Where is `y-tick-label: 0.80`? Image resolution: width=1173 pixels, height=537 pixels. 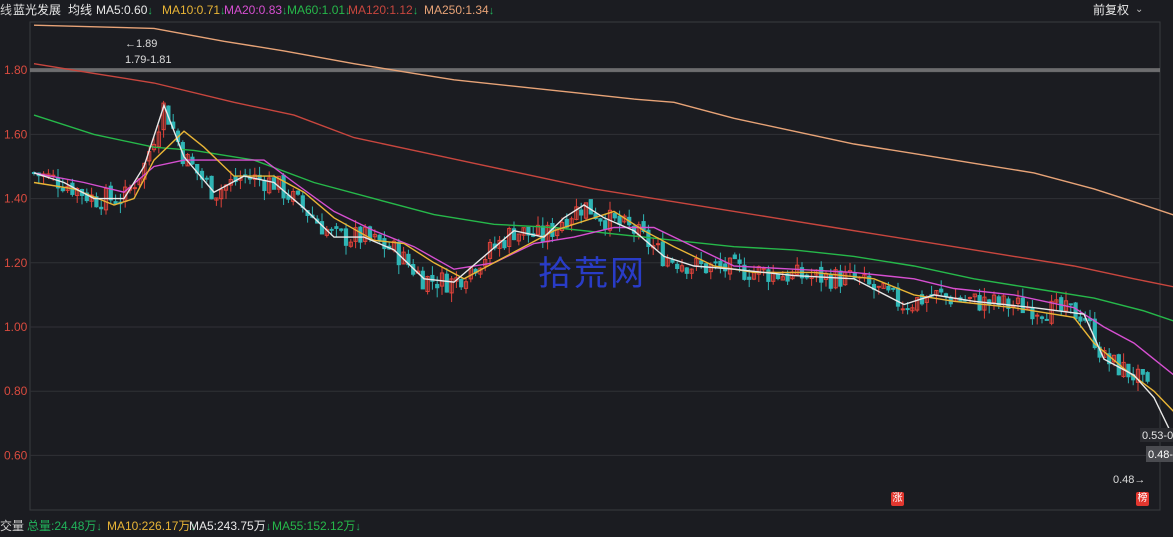 y-tick-label: 0.80 is located at coordinates (16, 391).